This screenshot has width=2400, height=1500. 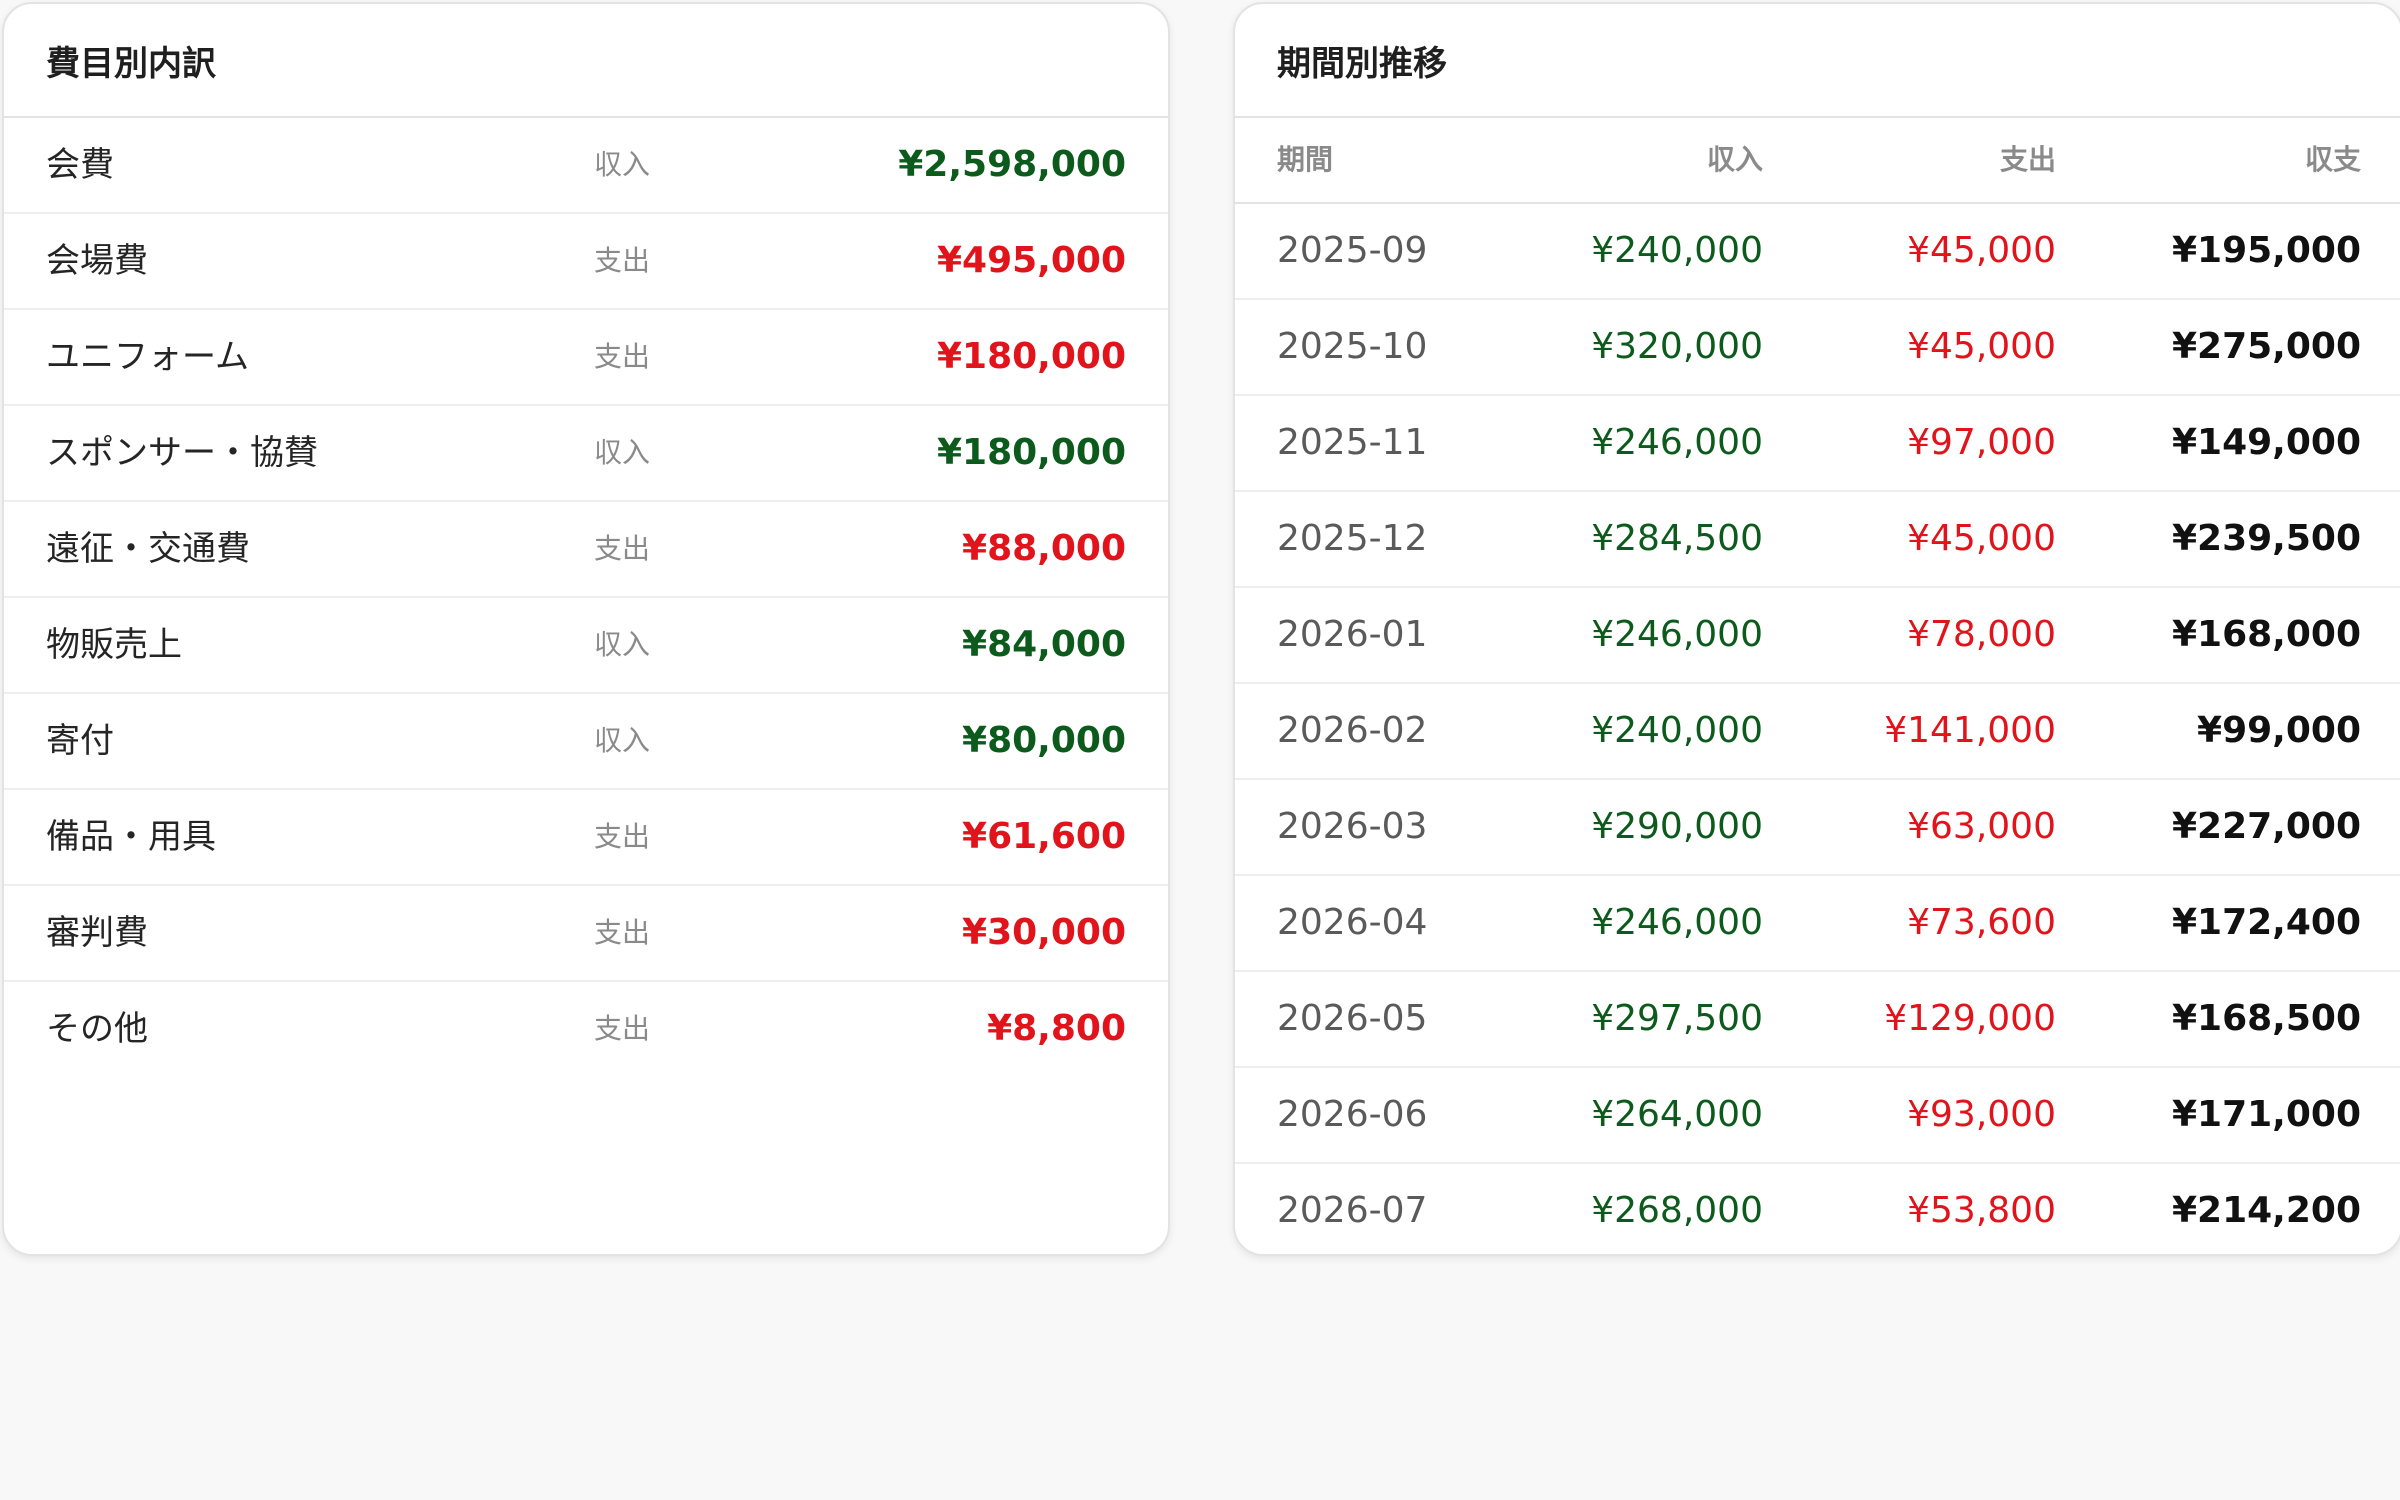 I want to click on period-cell: 2026-04, so click(x=1352, y=922).